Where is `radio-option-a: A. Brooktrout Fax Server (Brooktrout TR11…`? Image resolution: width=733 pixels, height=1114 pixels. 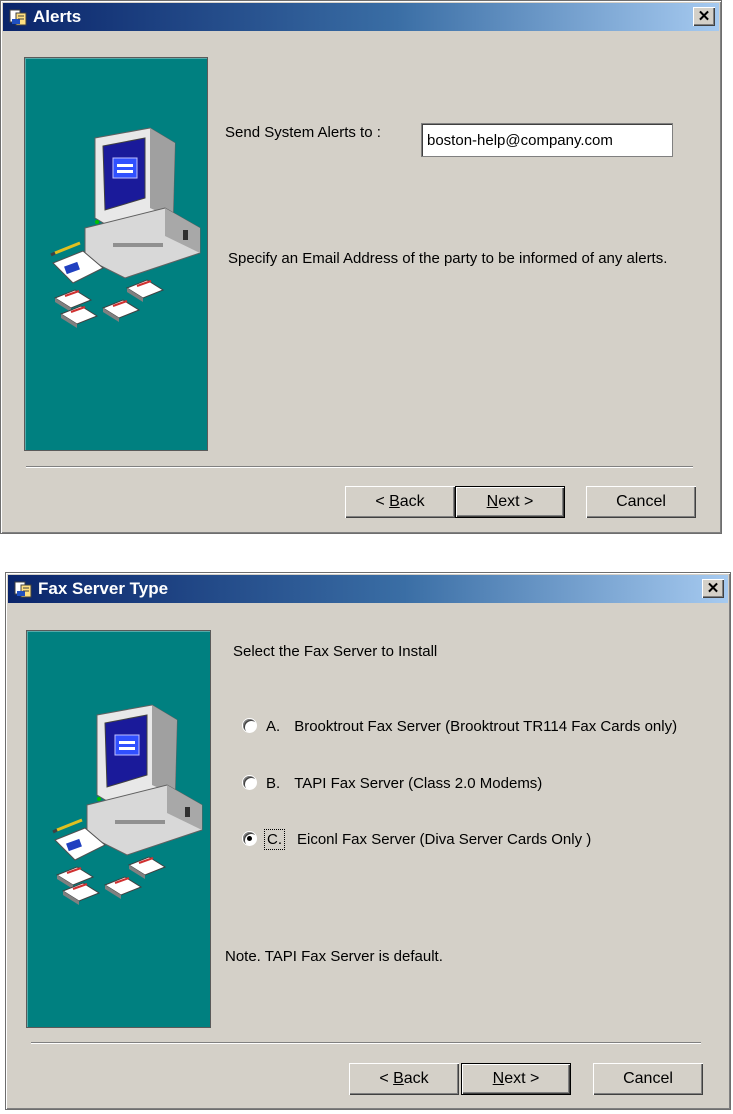 radio-option-a: A. Brooktrout Fax Server (Brooktrout TR11… is located at coordinates (460, 726).